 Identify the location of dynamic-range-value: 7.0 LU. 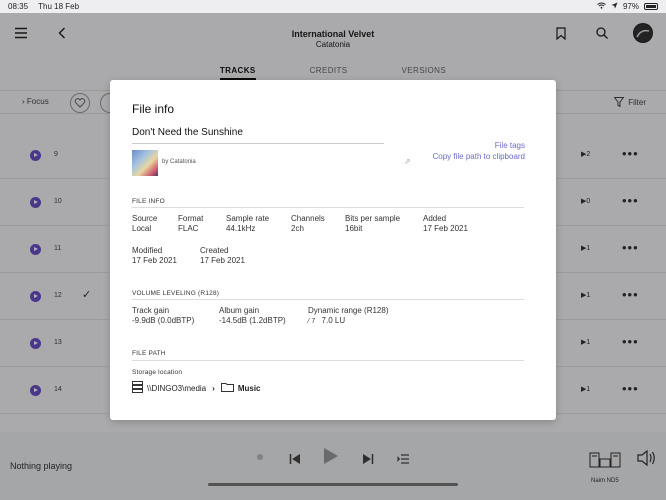
(333, 320).